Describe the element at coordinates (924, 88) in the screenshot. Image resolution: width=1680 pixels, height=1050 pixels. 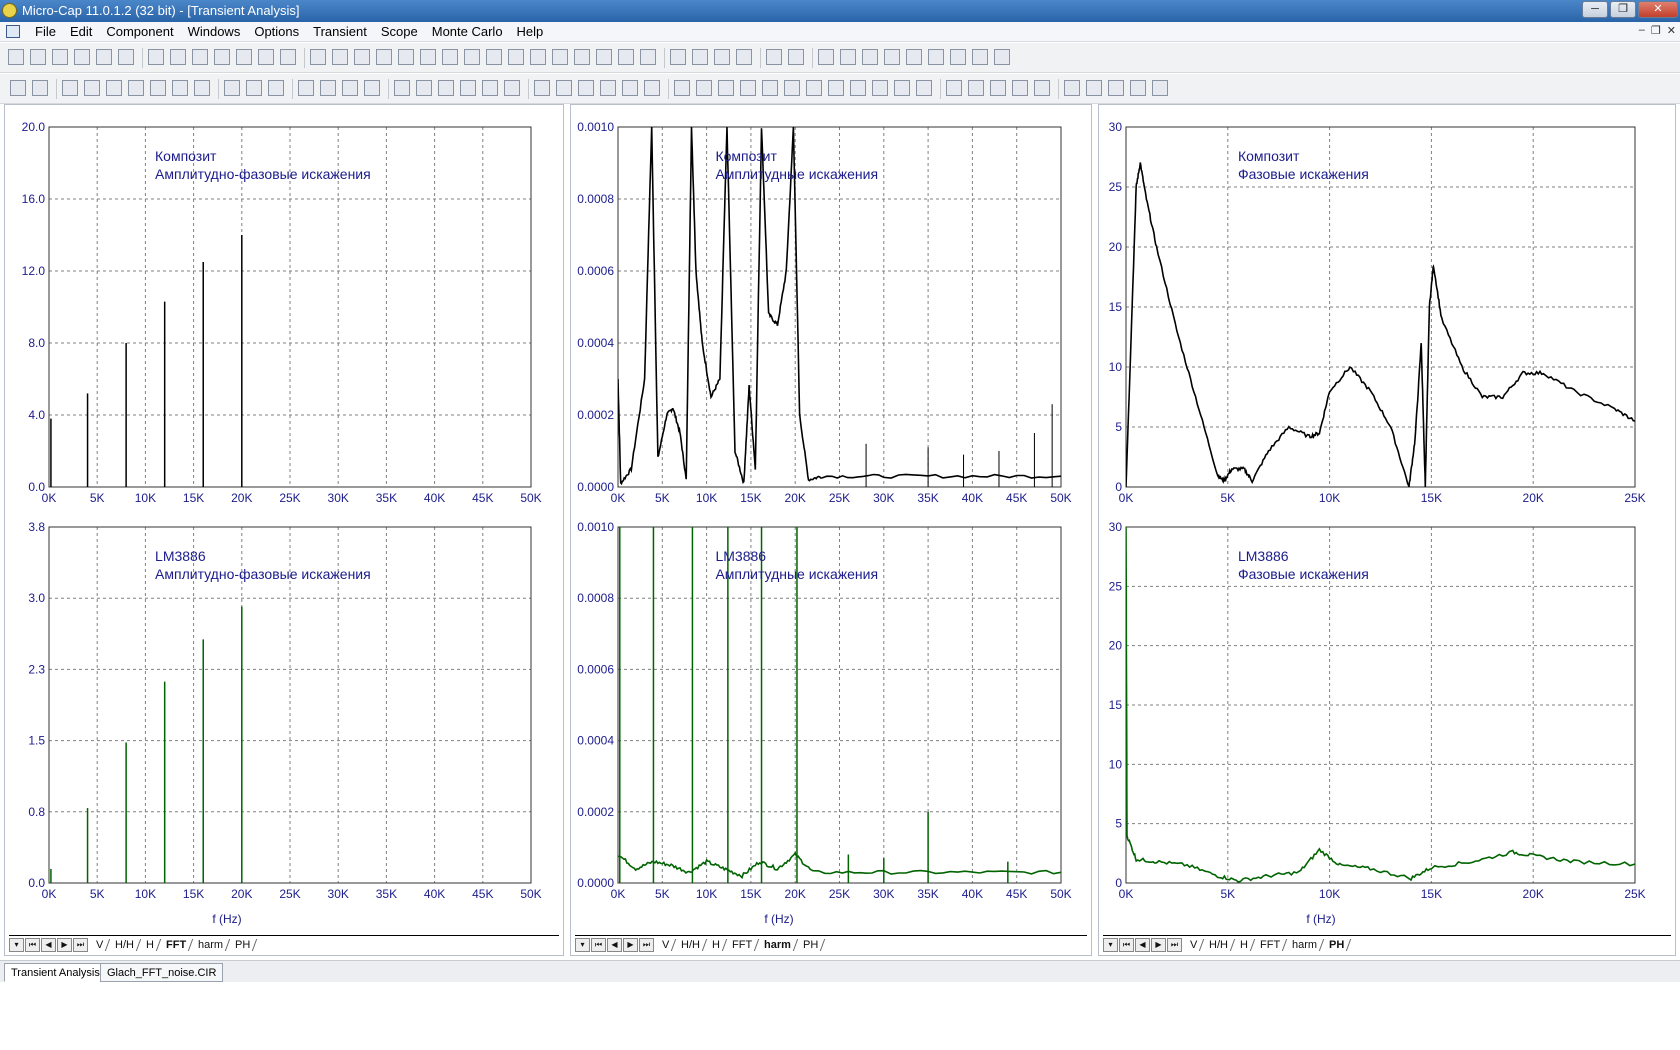
I see `clipboard-icon` at that location.